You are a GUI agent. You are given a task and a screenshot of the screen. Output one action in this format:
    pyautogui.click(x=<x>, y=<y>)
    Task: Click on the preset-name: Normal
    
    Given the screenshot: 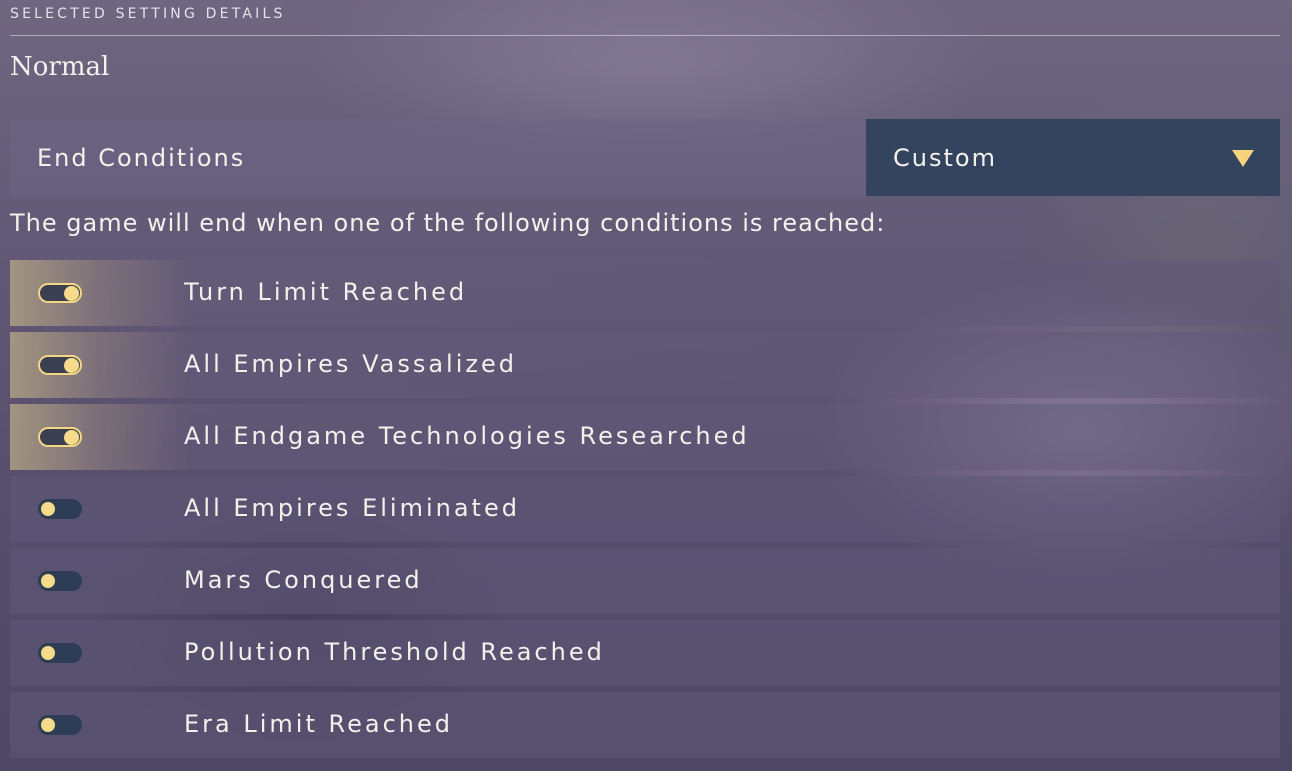 What is the action you would take?
    pyautogui.click(x=60, y=67)
    